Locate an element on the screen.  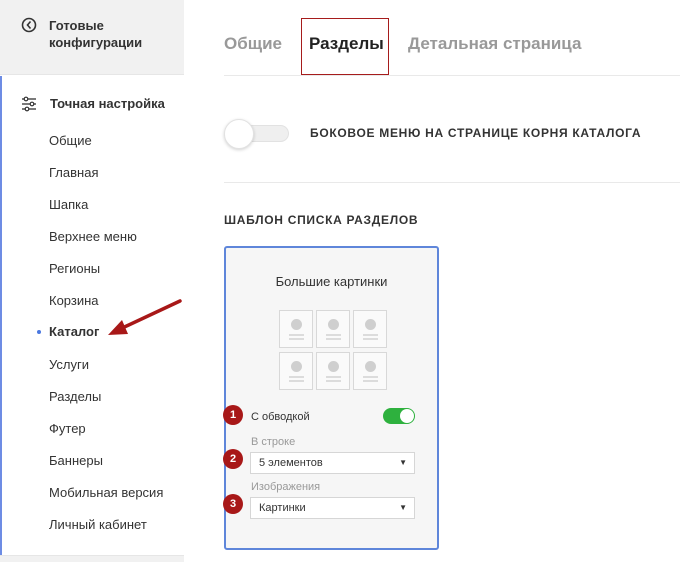
toggle-knob is located at coordinates (239, 134).